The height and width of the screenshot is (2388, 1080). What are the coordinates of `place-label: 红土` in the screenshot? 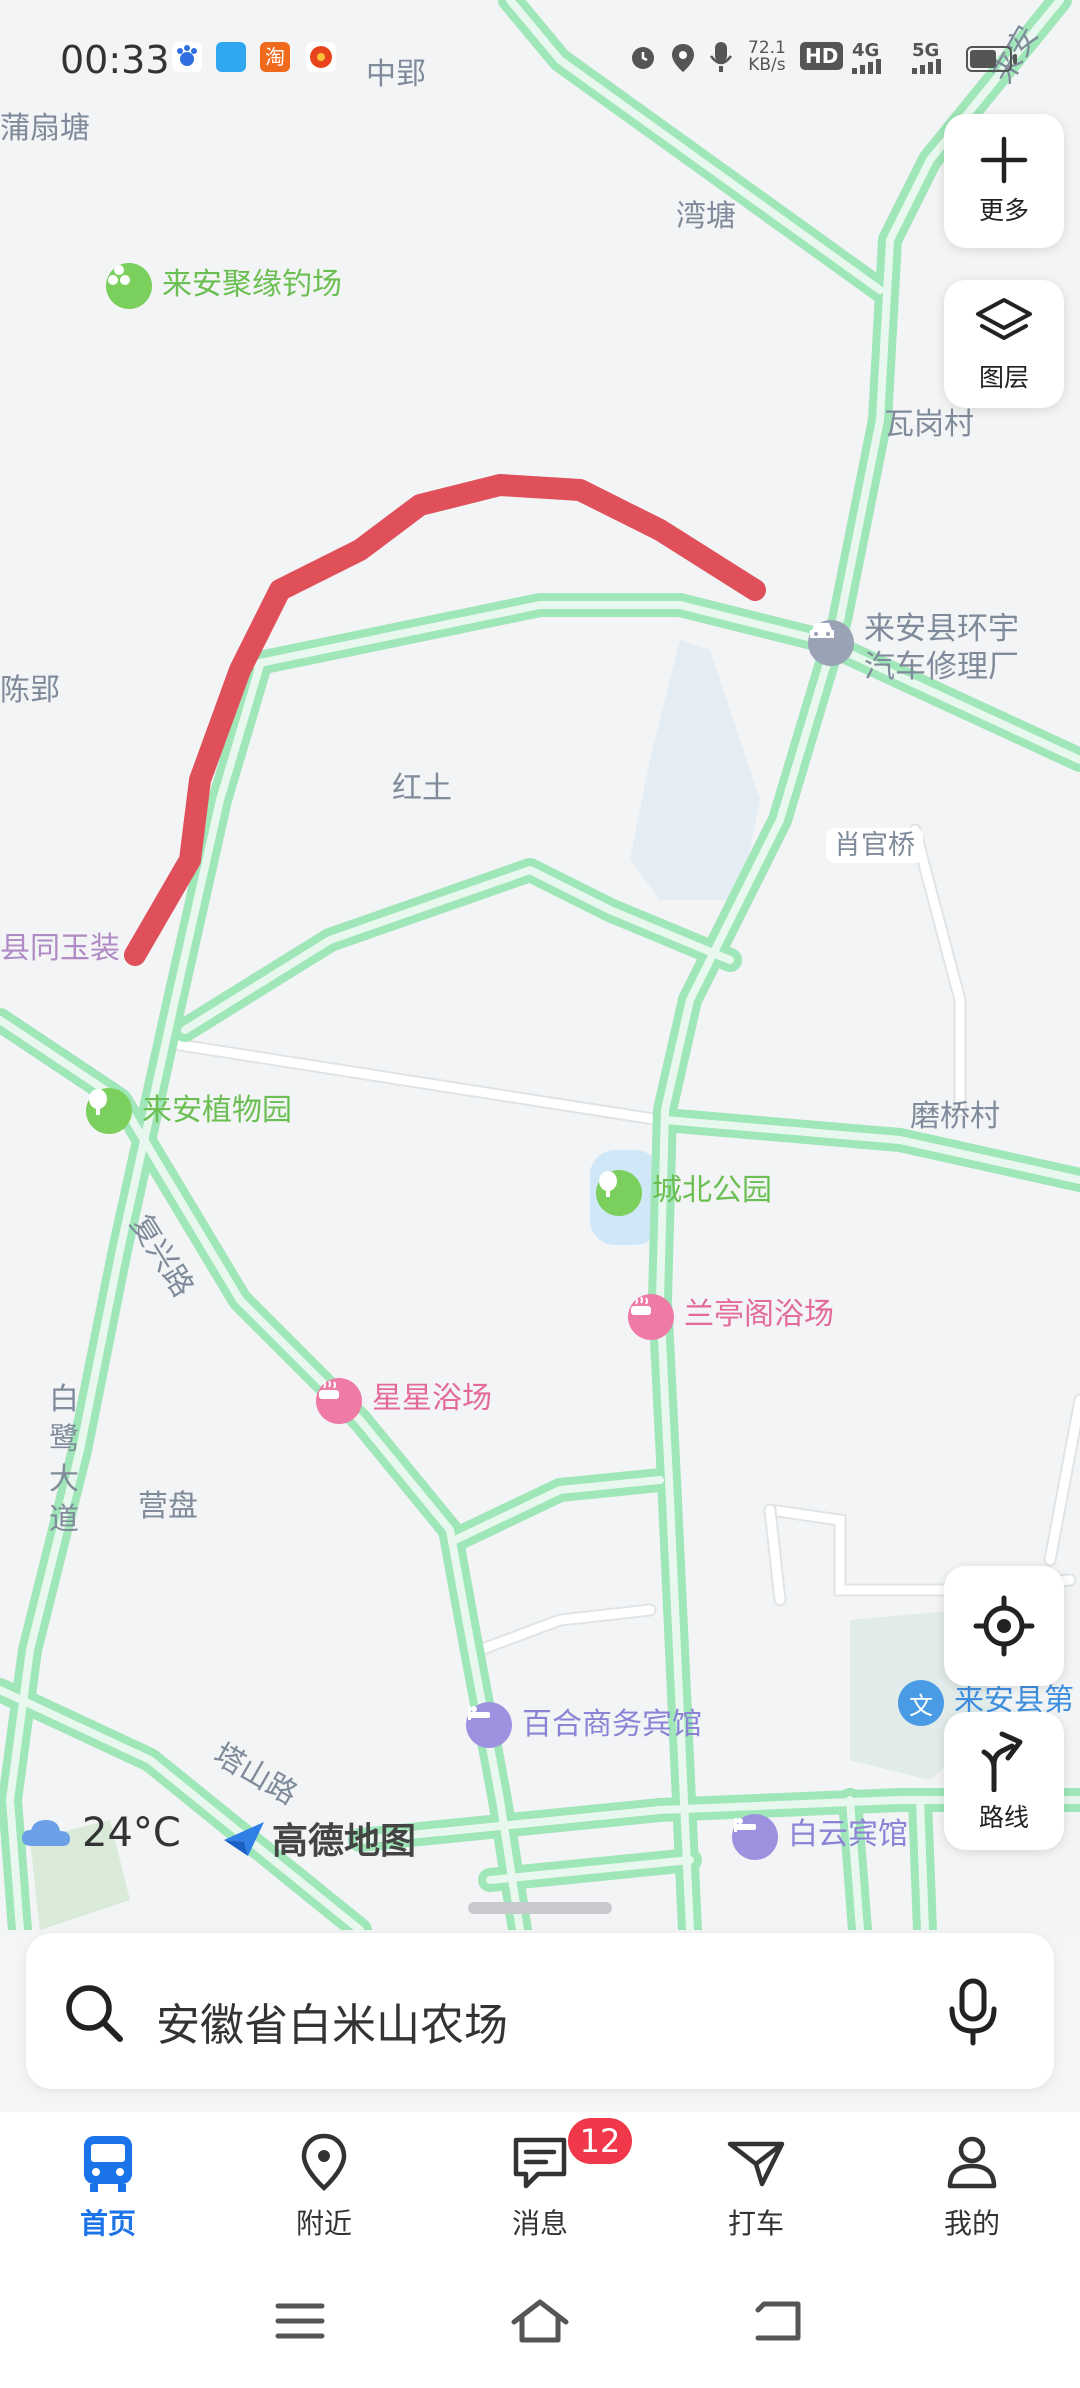 It's located at (422, 788).